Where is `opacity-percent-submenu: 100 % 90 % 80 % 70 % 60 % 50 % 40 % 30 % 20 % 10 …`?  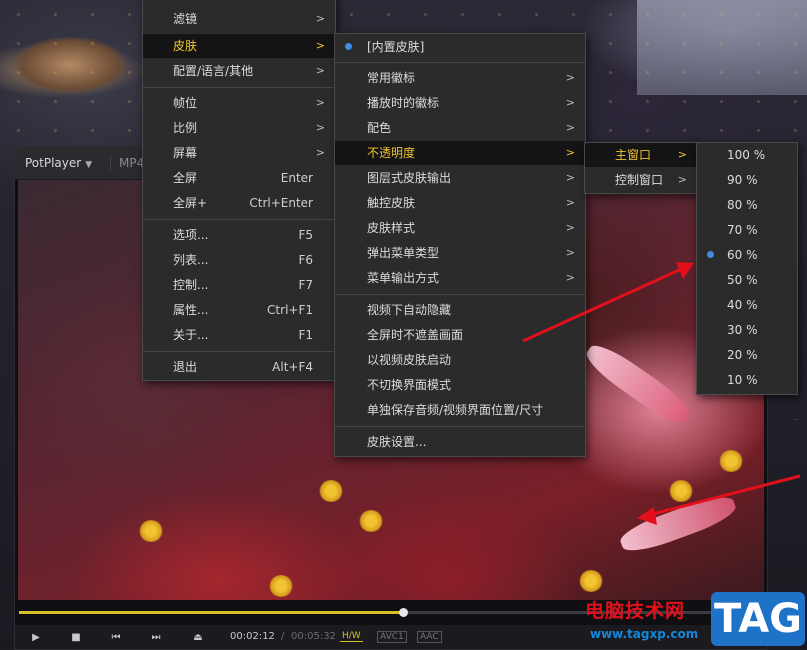
opacity-percent-submenu: 100 % 90 % 80 % 70 % 60 % 50 % 40 % 30 % 20 % 10 … is located at coordinates (747, 268).